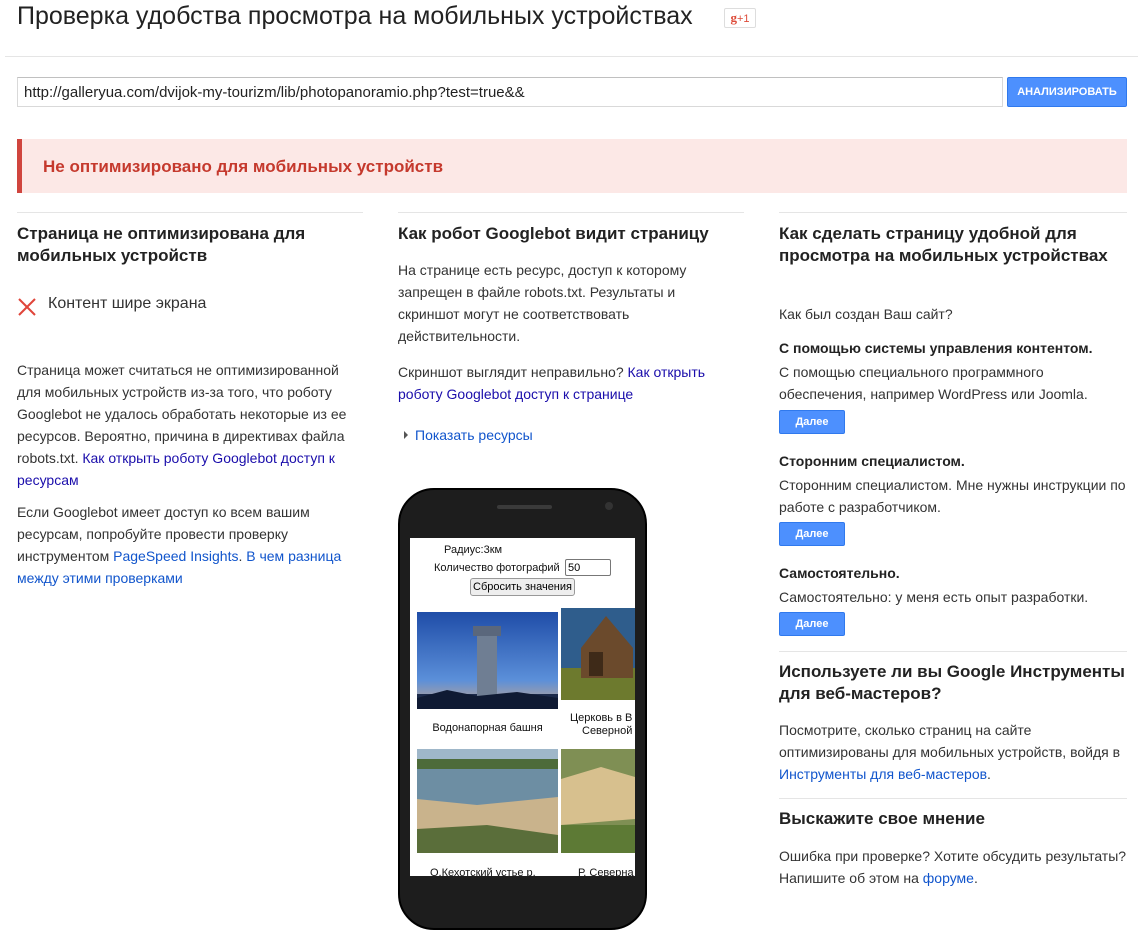  Describe the element at coordinates (601, 718) in the screenshot. I see `caption-church-line1: Церковь в В` at that location.